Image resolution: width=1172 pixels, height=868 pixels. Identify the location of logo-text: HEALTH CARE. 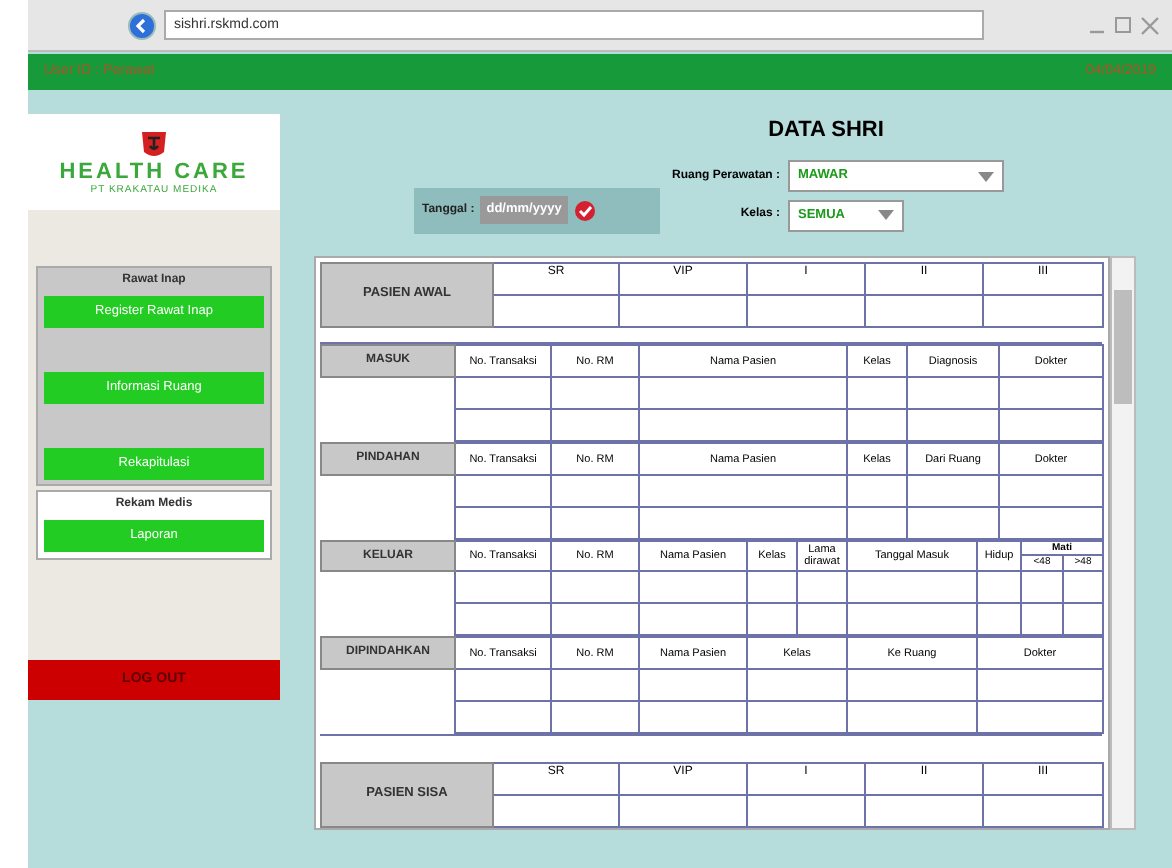
(154, 171).